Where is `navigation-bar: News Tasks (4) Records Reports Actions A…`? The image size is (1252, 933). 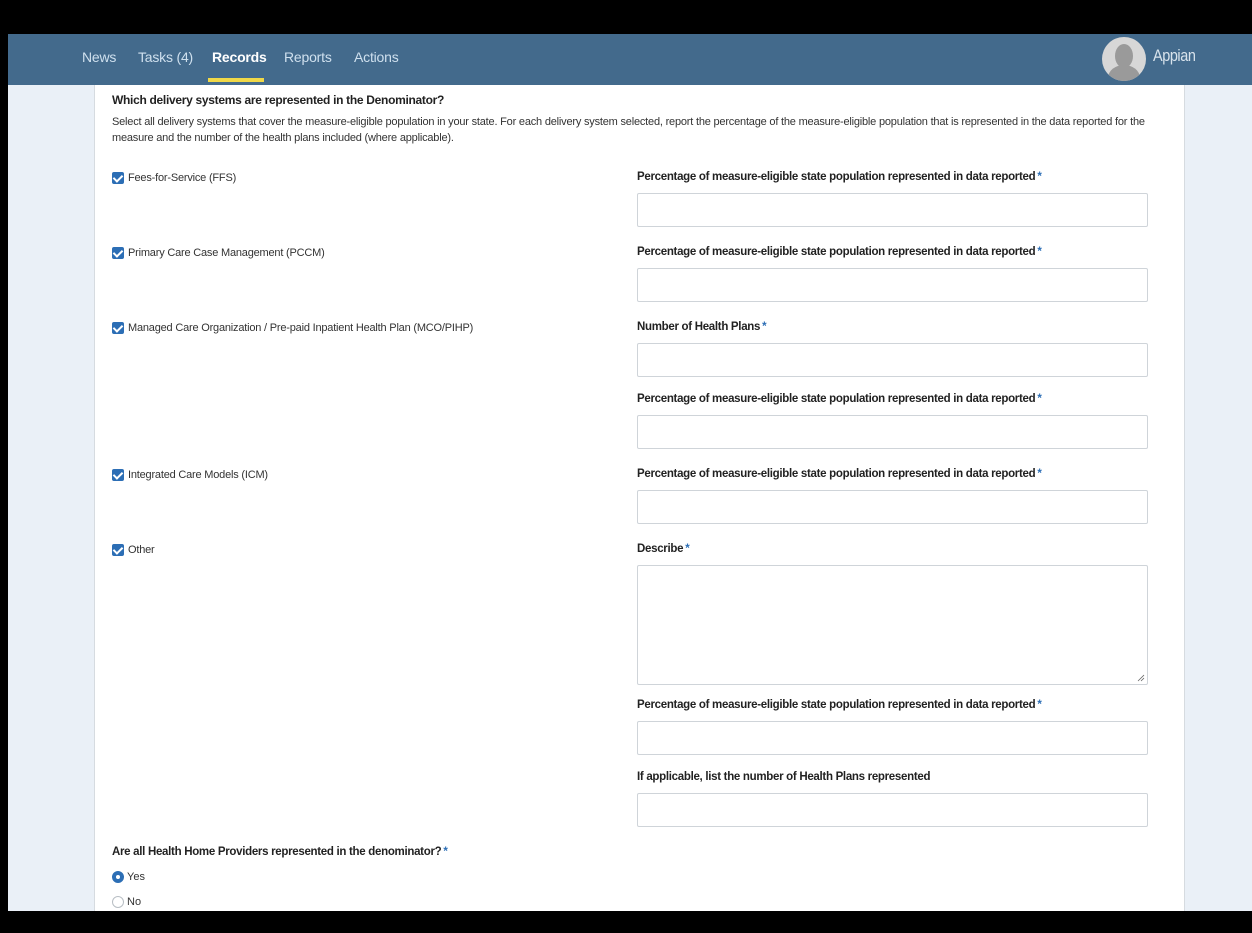 navigation-bar: News Tasks (4) Records Reports Actions A… is located at coordinates (630, 59).